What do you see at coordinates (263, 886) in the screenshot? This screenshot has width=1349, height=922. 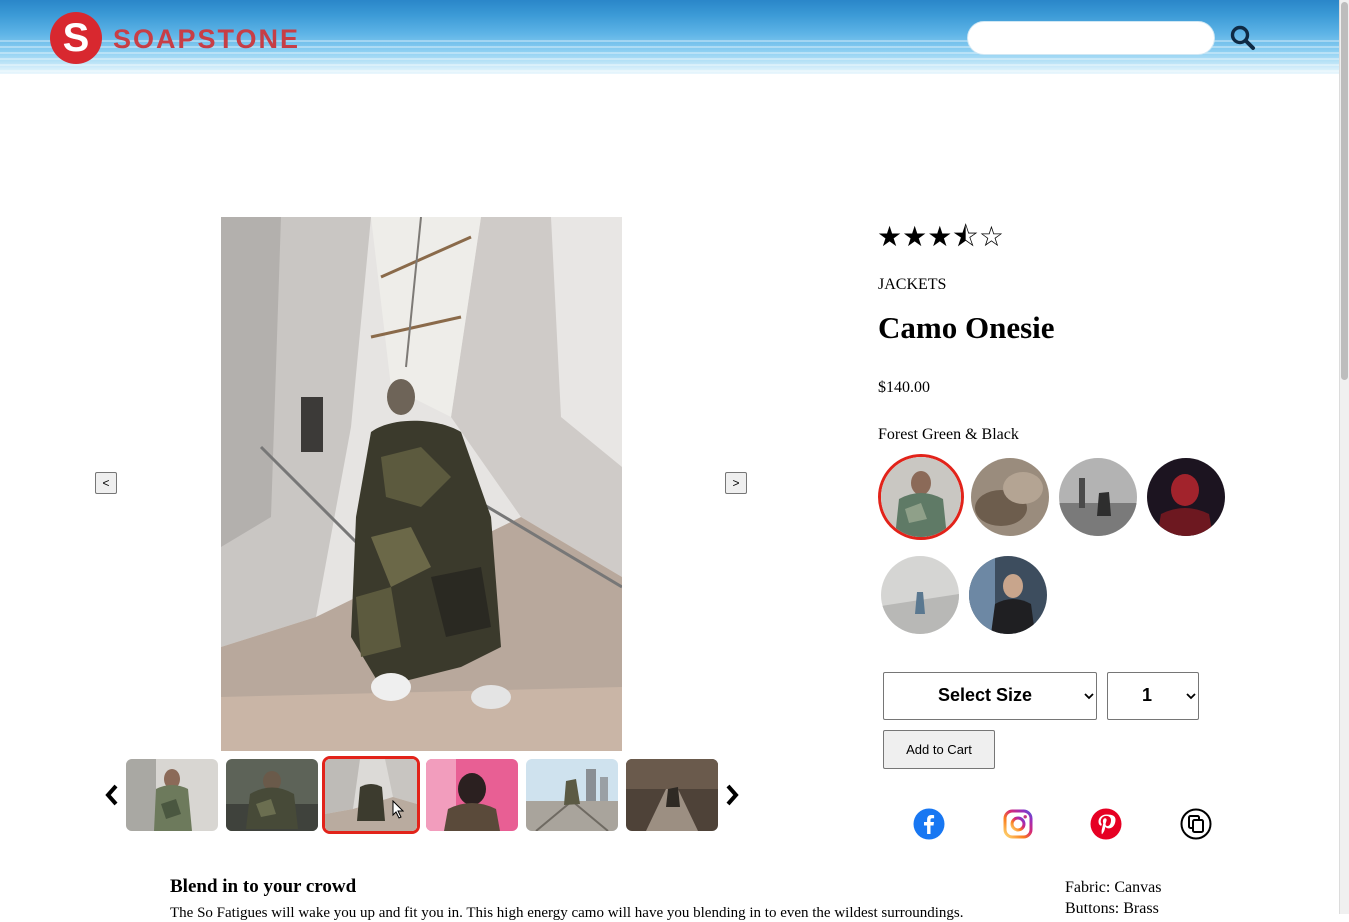 I see `description-heading: Blend in to your crowd` at bounding box center [263, 886].